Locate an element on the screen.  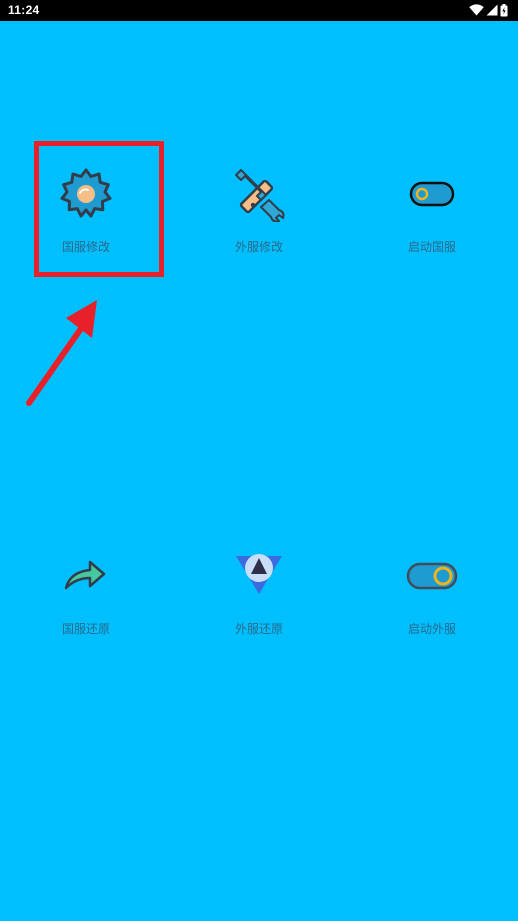
status-time: 11:24 is located at coordinates (24, 10).